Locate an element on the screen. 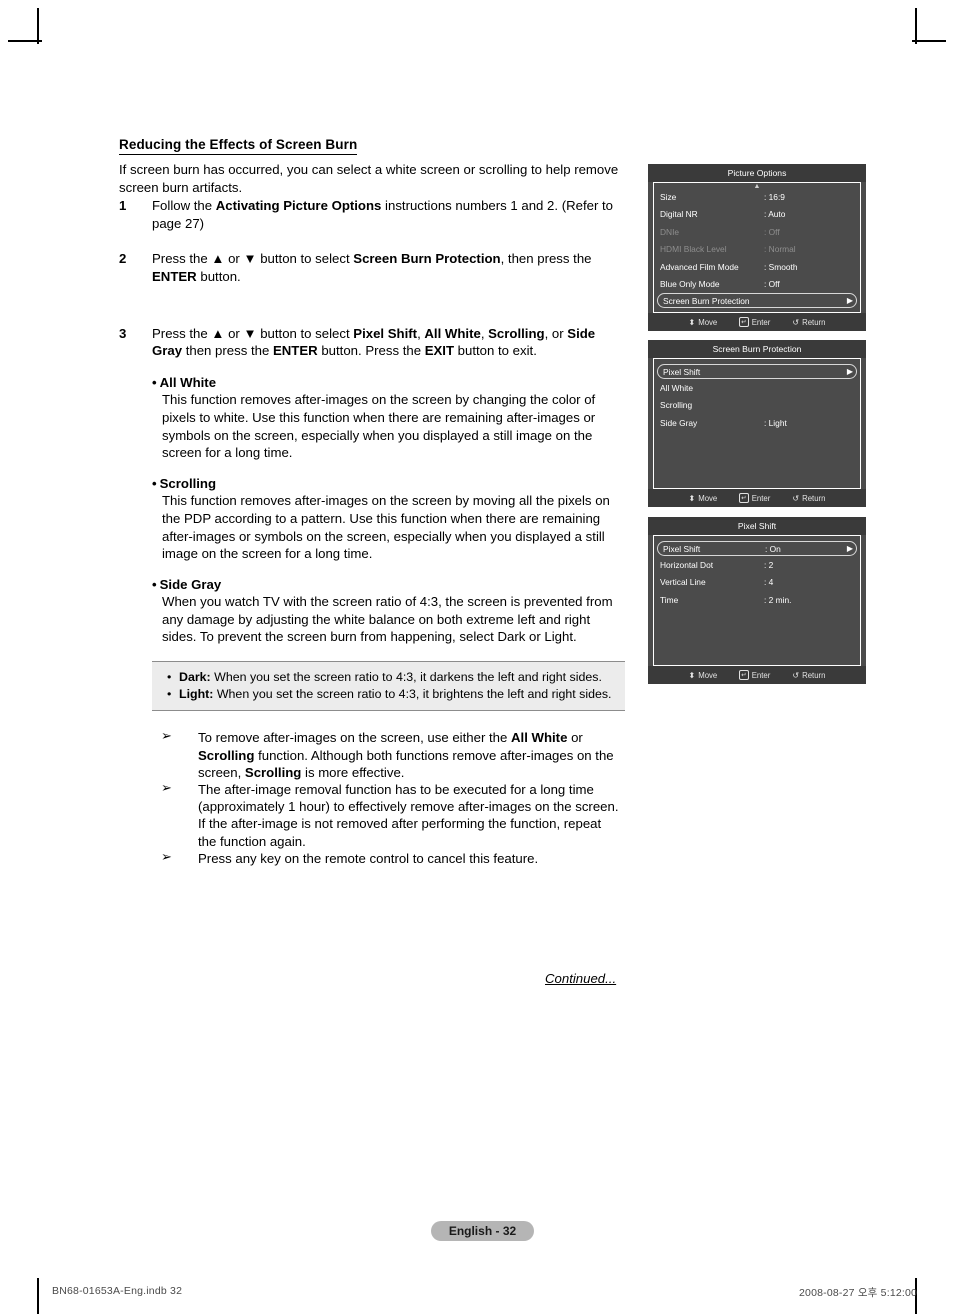 This screenshot has height=1314, width=954. step-number: 2 is located at coordinates (123, 259).